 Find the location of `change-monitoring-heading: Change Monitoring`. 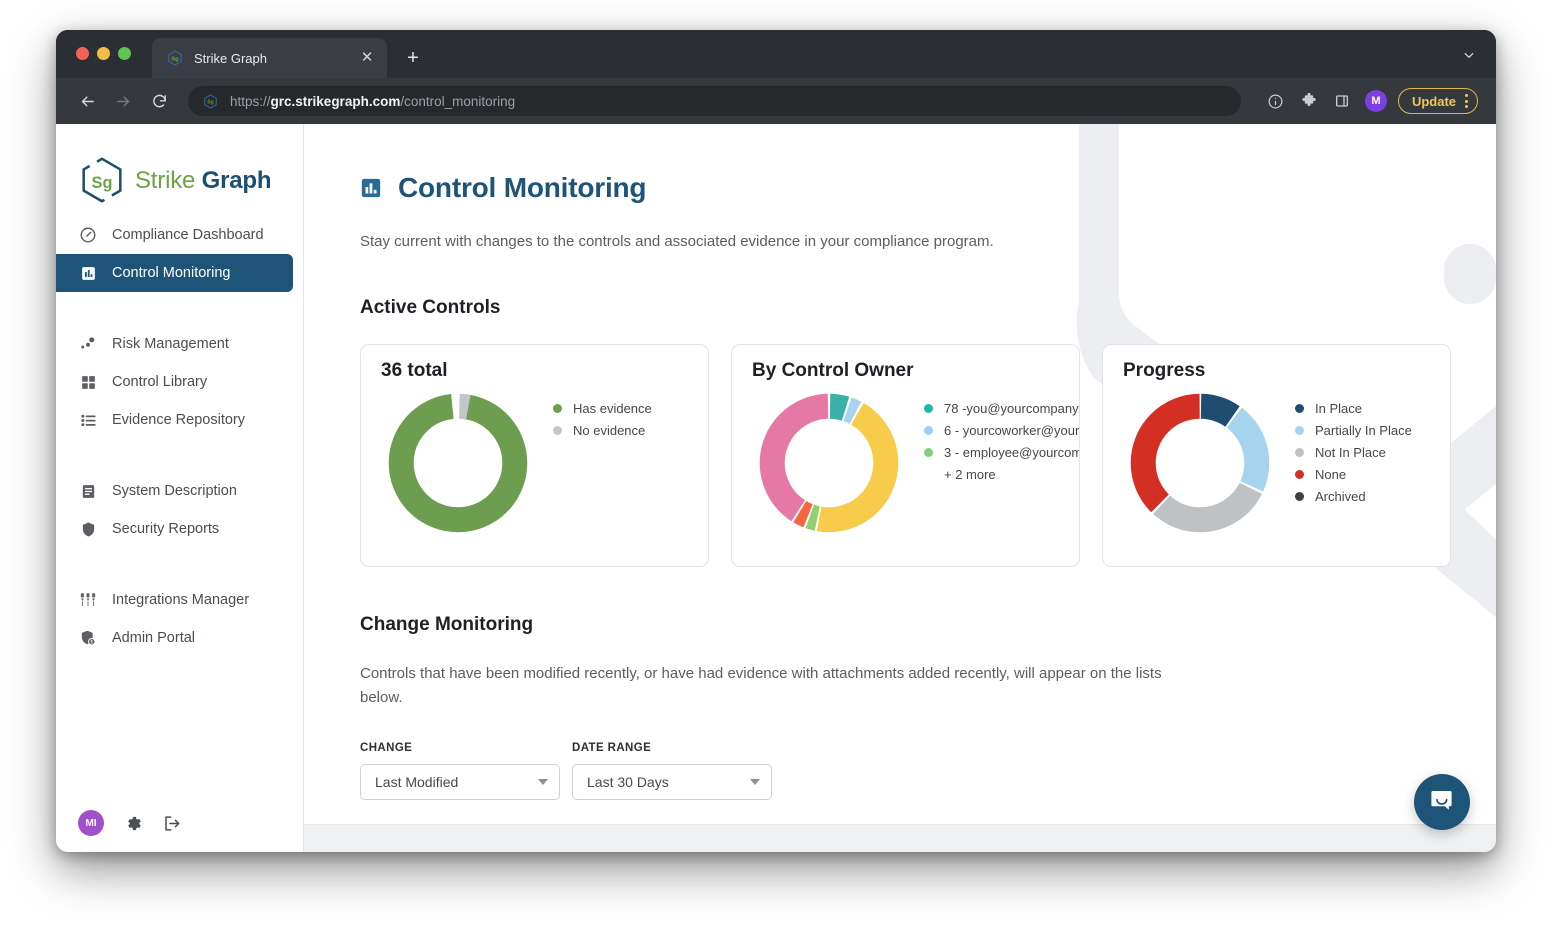

change-monitoring-heading: Change Monitoring is located at coordinates (447, 624).